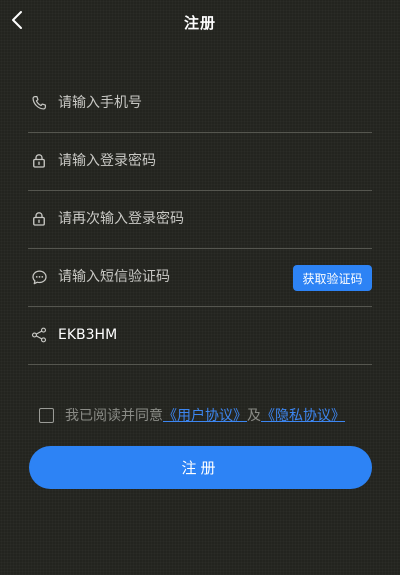  I want to click on user-agreement-link: 《用户协议》, so click(205, 415).